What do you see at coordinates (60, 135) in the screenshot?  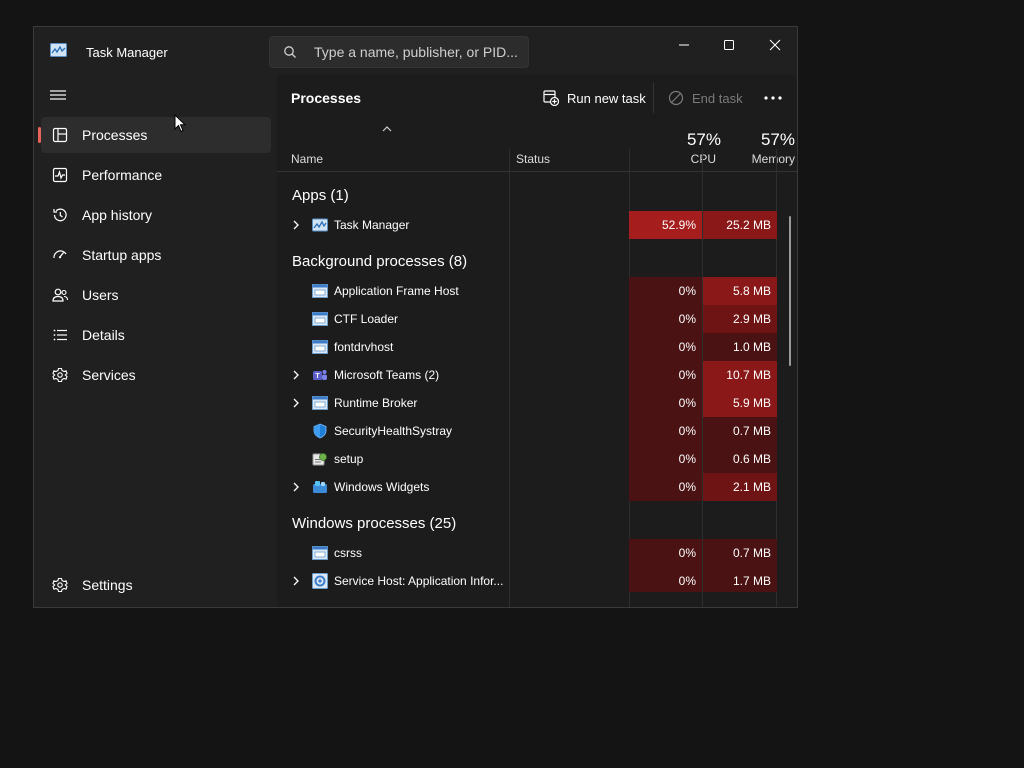 I see `processes-icon` at bounding box center [60, 135].